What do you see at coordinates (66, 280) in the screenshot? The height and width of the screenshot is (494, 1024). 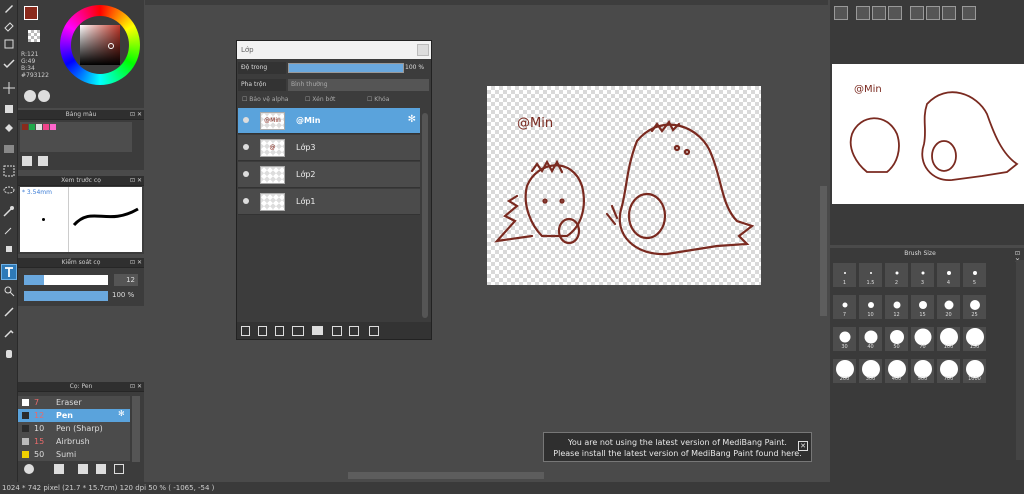 I see `brush-size-slider` at bounding box center [66, 280].